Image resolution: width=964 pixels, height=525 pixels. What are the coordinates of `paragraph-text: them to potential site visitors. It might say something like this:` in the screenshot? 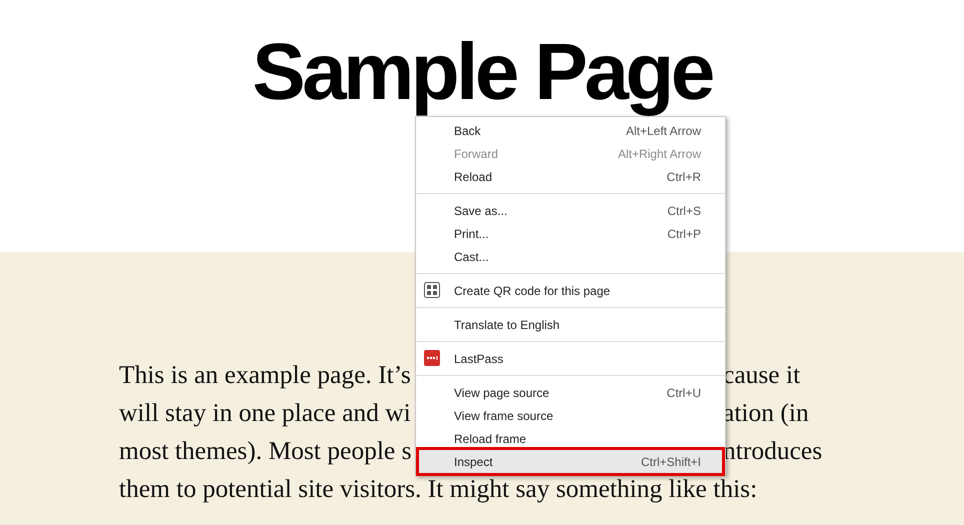 It's located at (438, 489).